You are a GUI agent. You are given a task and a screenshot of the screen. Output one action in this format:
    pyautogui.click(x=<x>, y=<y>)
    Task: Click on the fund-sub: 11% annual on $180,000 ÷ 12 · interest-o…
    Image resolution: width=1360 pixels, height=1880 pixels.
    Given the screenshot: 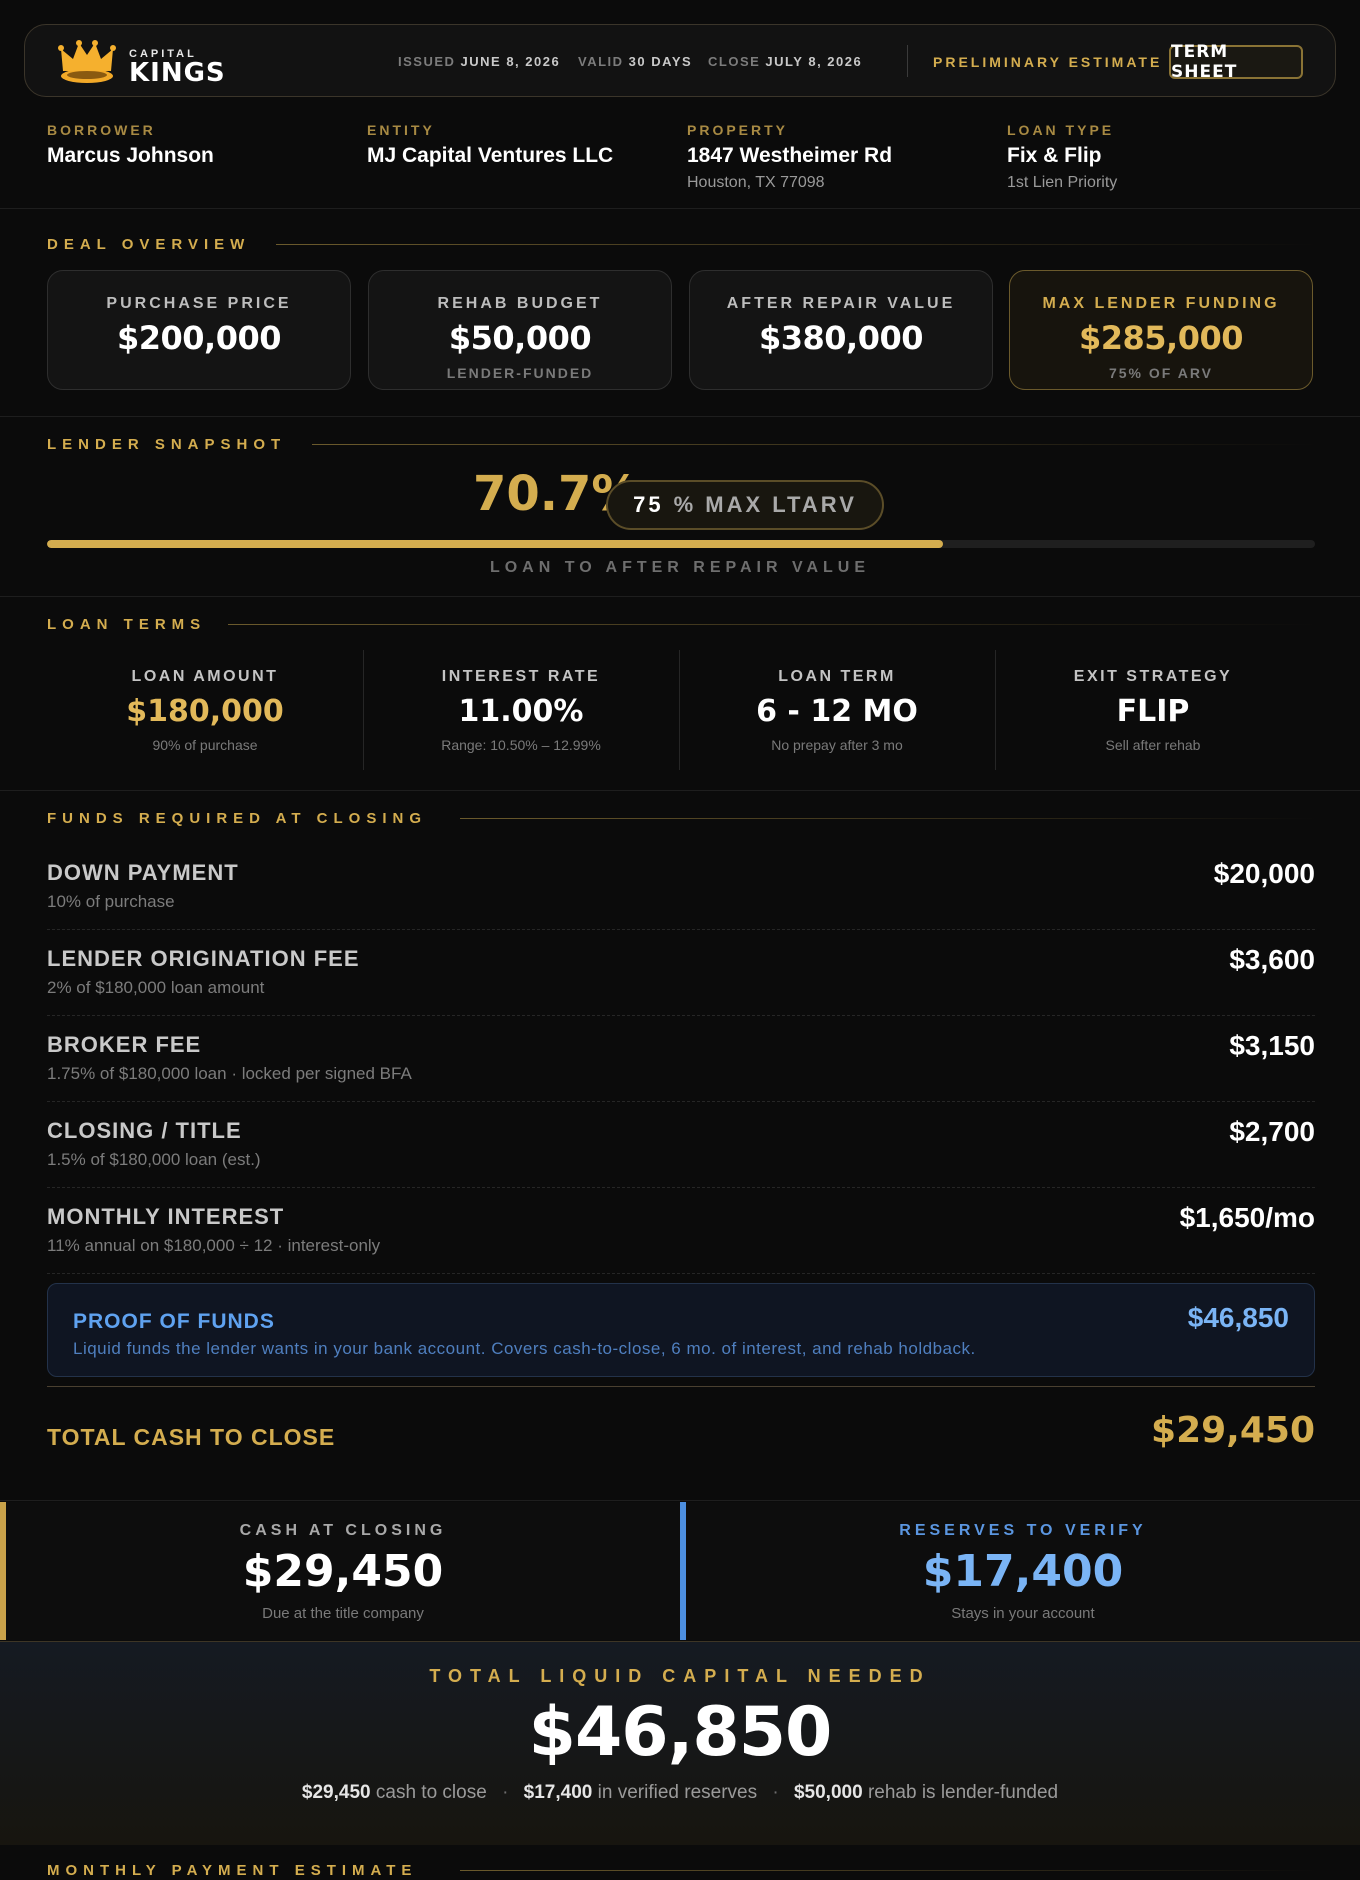 What is the action you would take?
    pyautogui.click(x=214, y=1245)
    